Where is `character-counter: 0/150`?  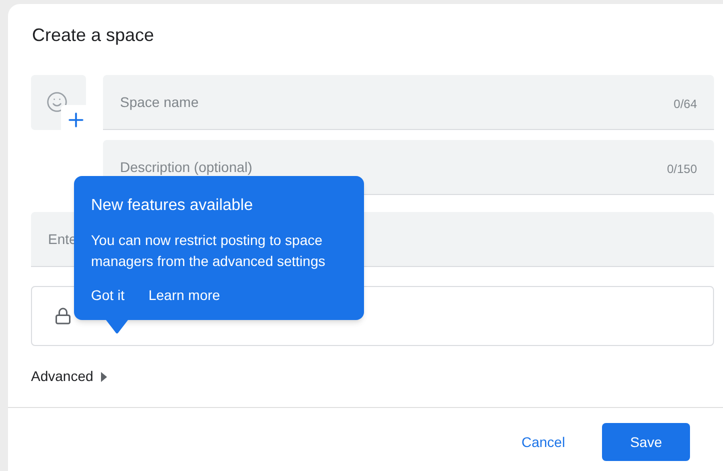
character-counter: 0/150 is located at coordinates (681, 169).